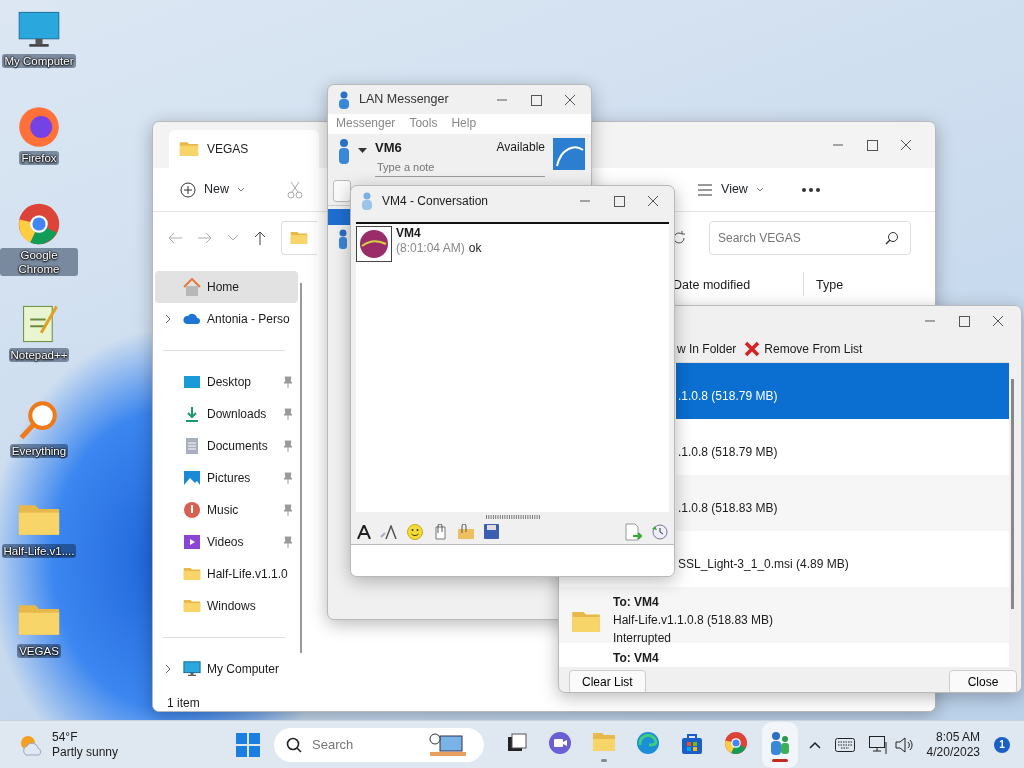  Describe the element at coordinates (409, 233) in the screenshot. I see `sender-name: VM4` at that location.